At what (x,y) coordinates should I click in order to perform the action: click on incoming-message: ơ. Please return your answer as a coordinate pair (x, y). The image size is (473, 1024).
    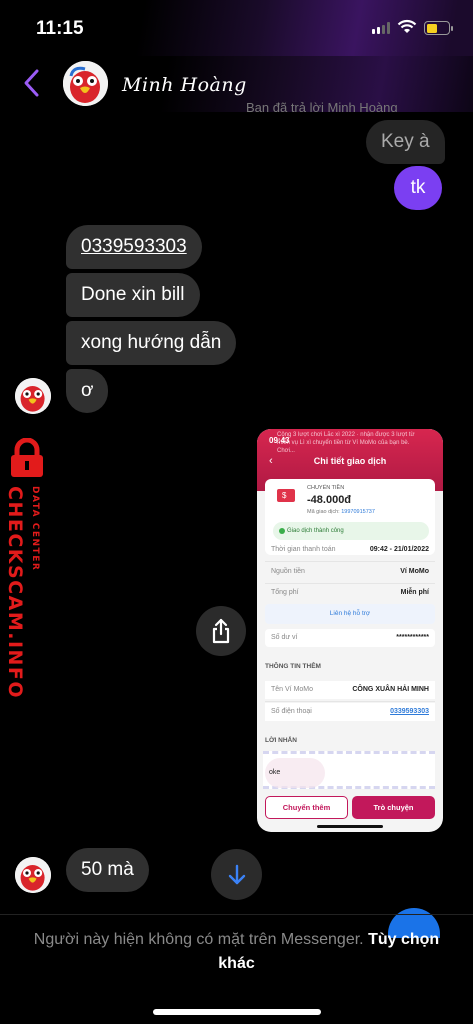
    Looking at the image, I should click on (87, 391).